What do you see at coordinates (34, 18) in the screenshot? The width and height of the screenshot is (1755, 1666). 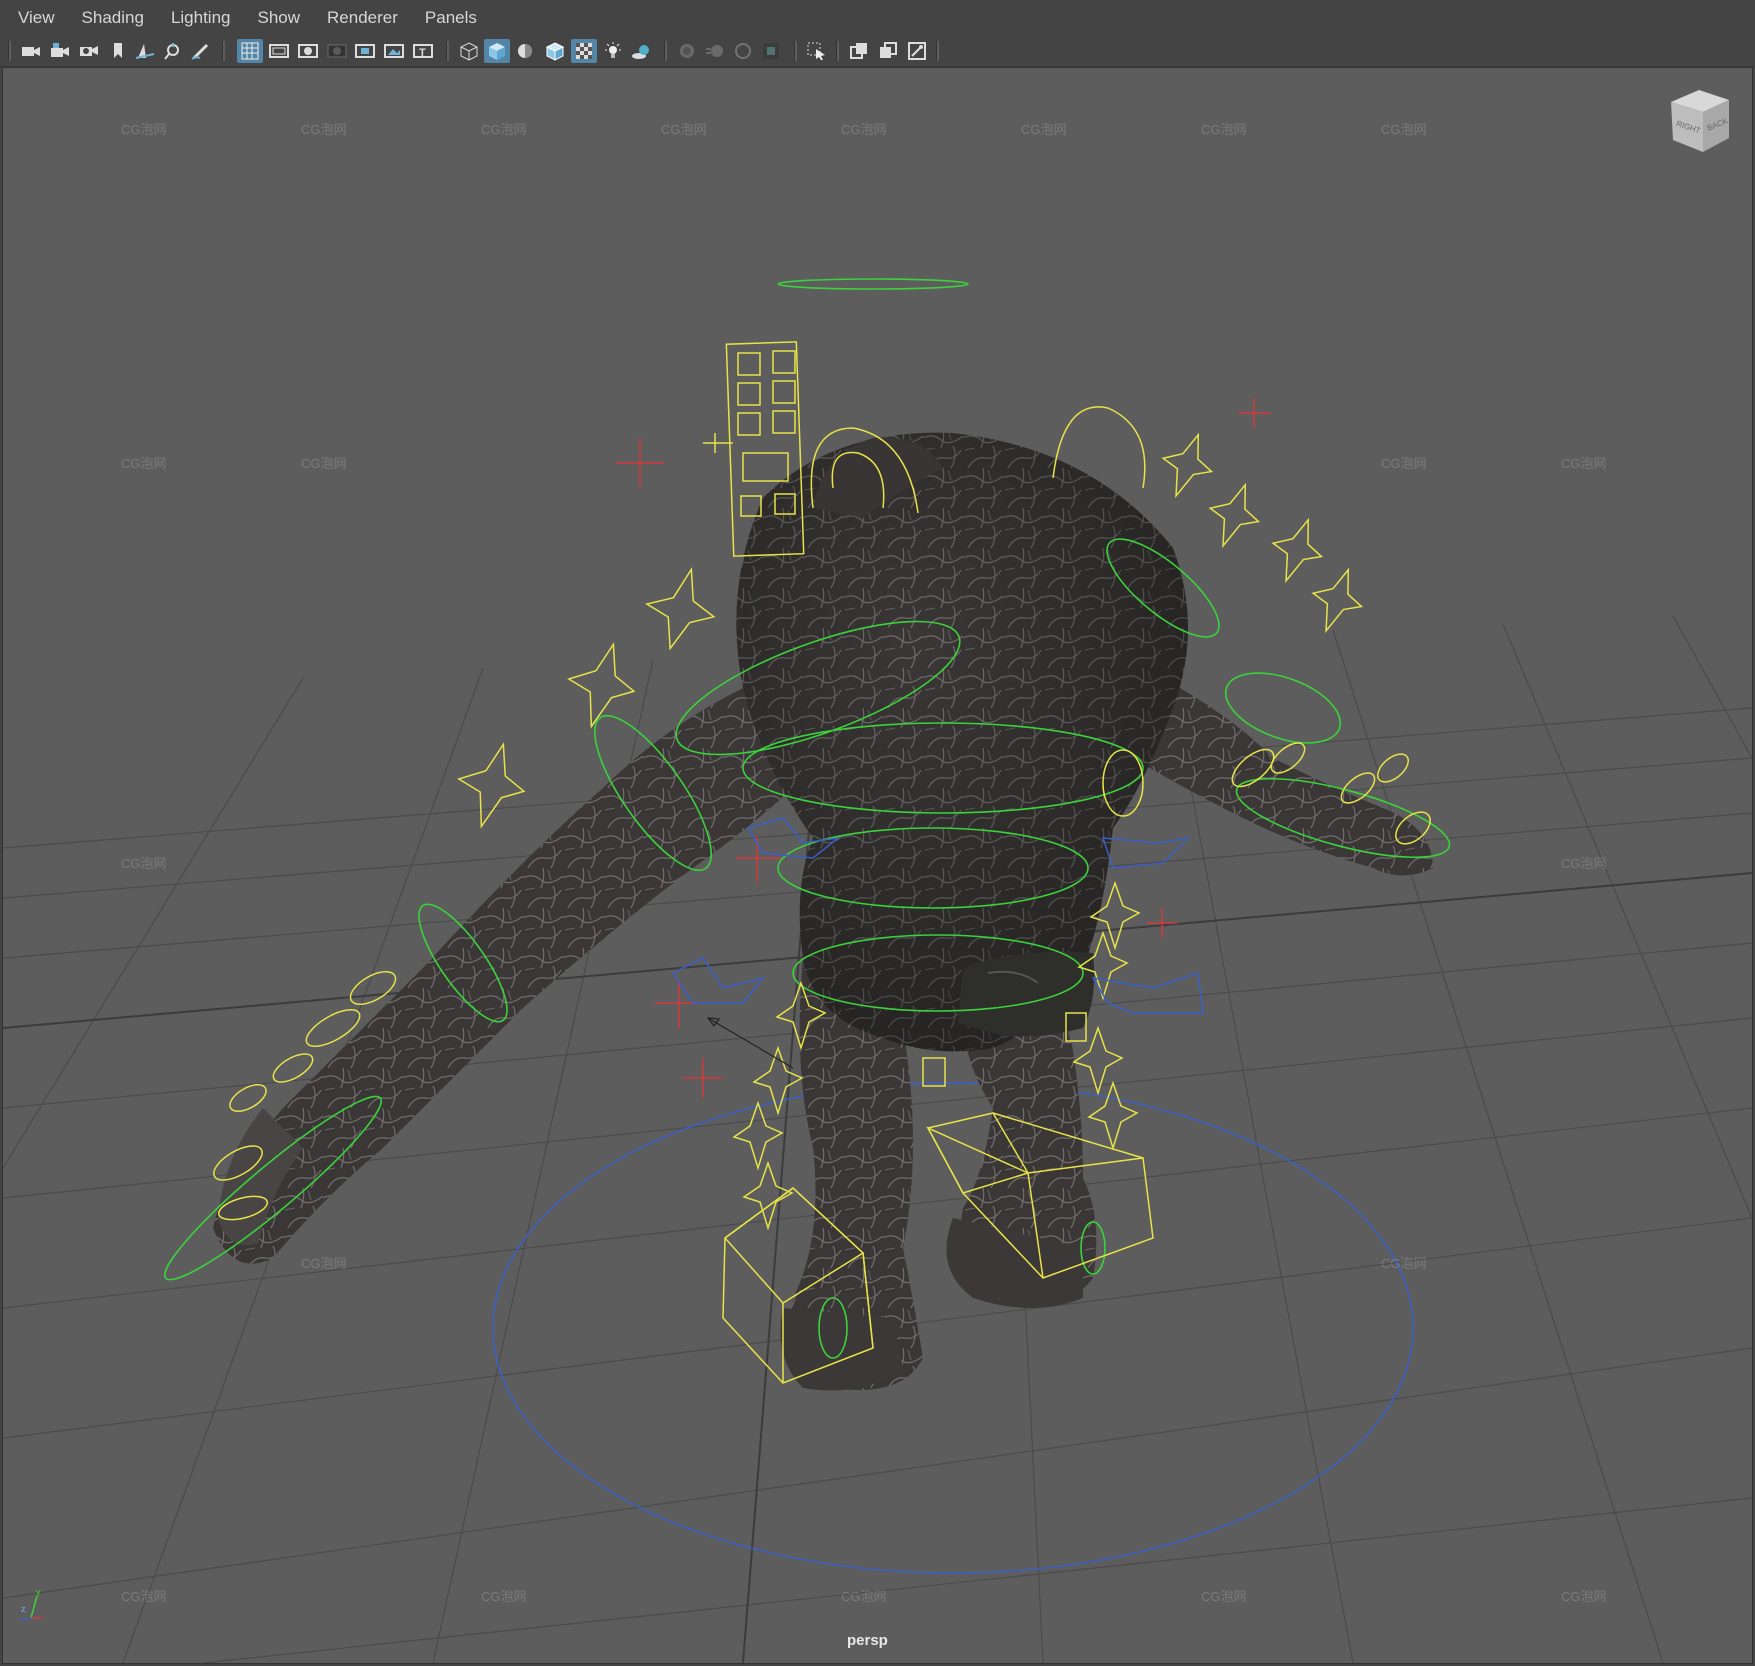 I see `menu-view: View` at bounding box center [34, 18].